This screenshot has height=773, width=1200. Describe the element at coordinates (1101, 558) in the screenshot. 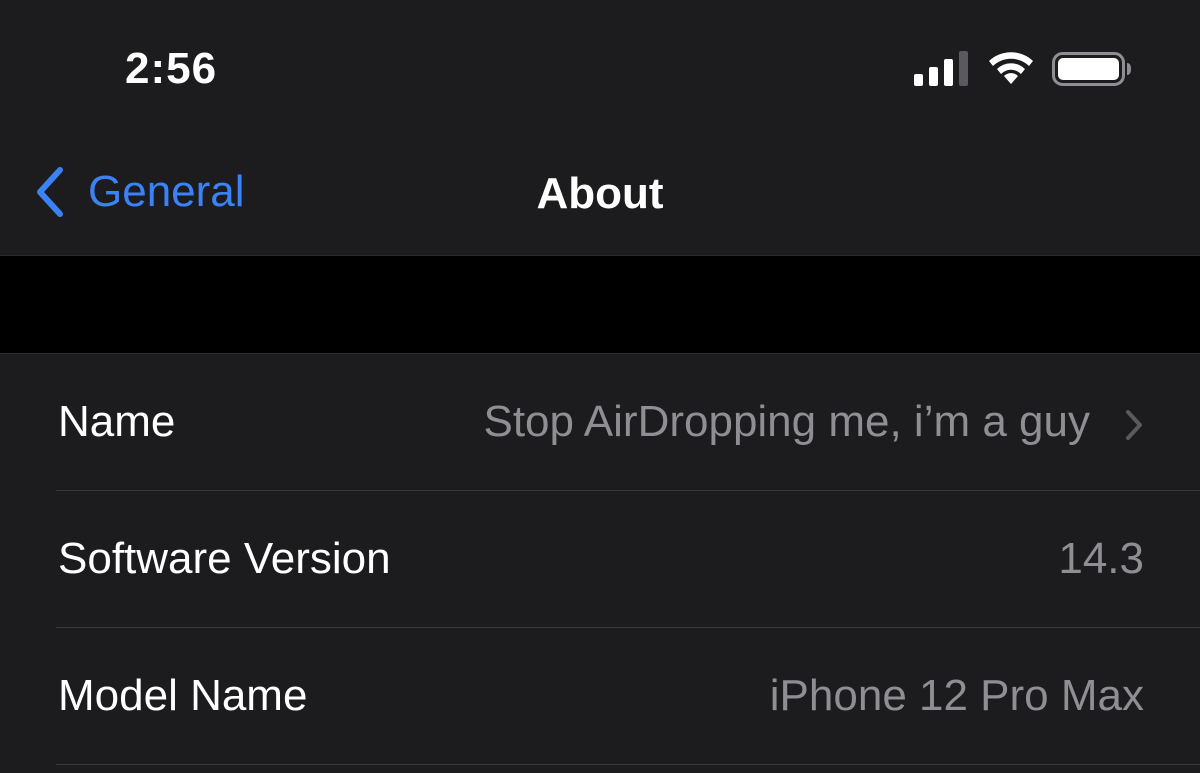

I see `row-value: 14.3` at that location.